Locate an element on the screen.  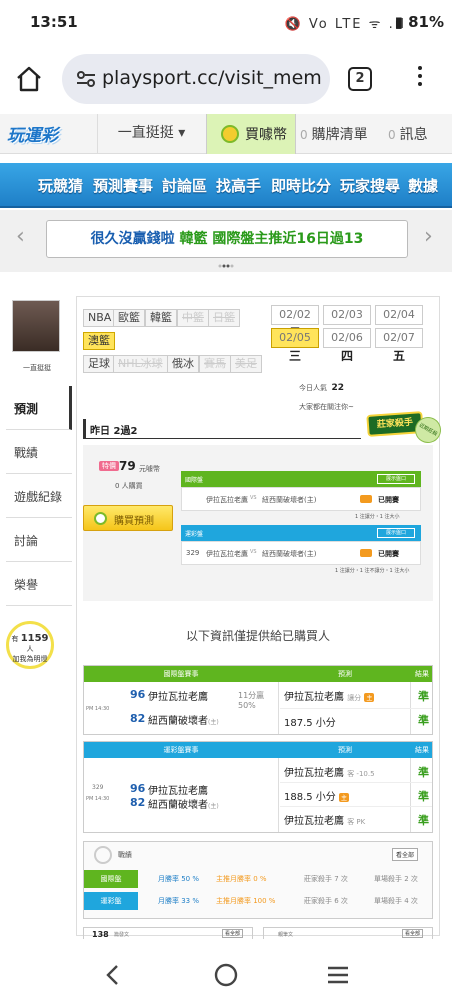
lottery-note: 1 注讓分・1 注不讓分・1 注大小 is located at coordinates (372, 571).